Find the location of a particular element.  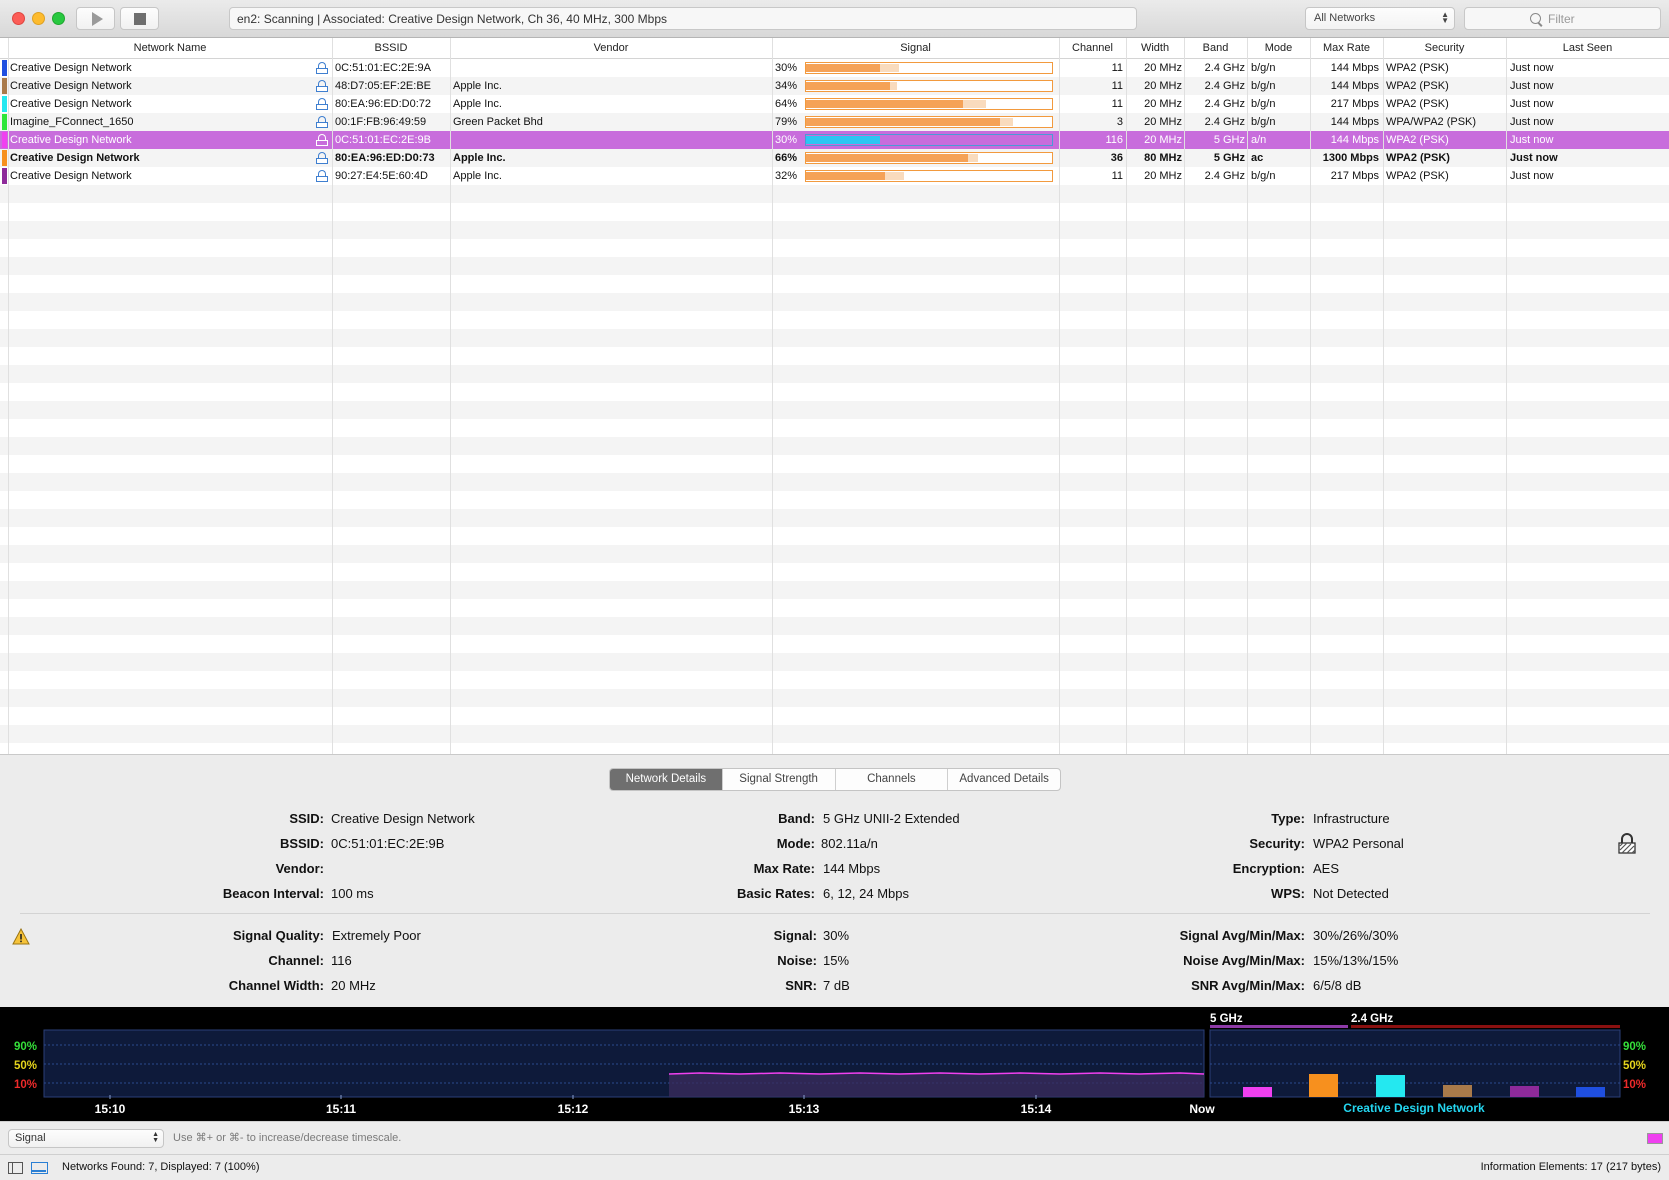

channel-width-value: 20 MHz is located at coordinates (353, 985).